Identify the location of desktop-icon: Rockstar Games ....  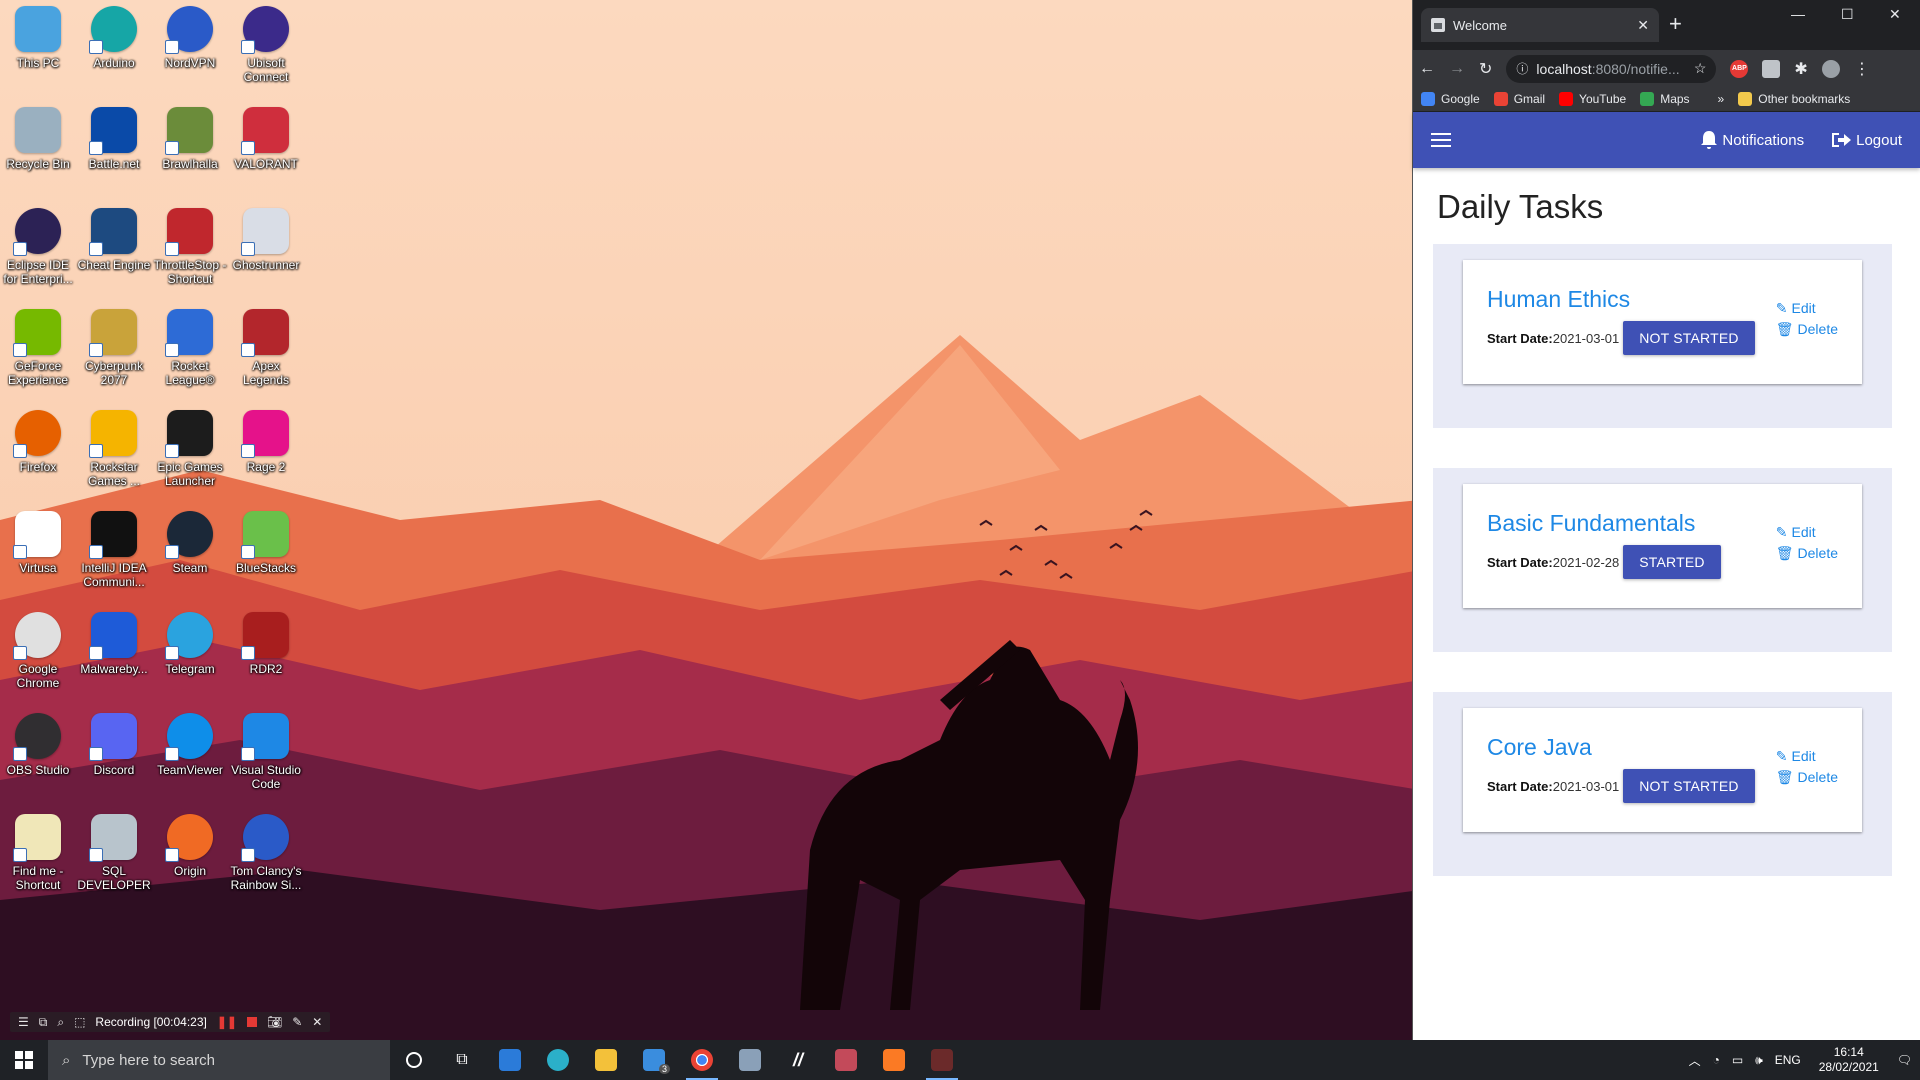
(114, 446).